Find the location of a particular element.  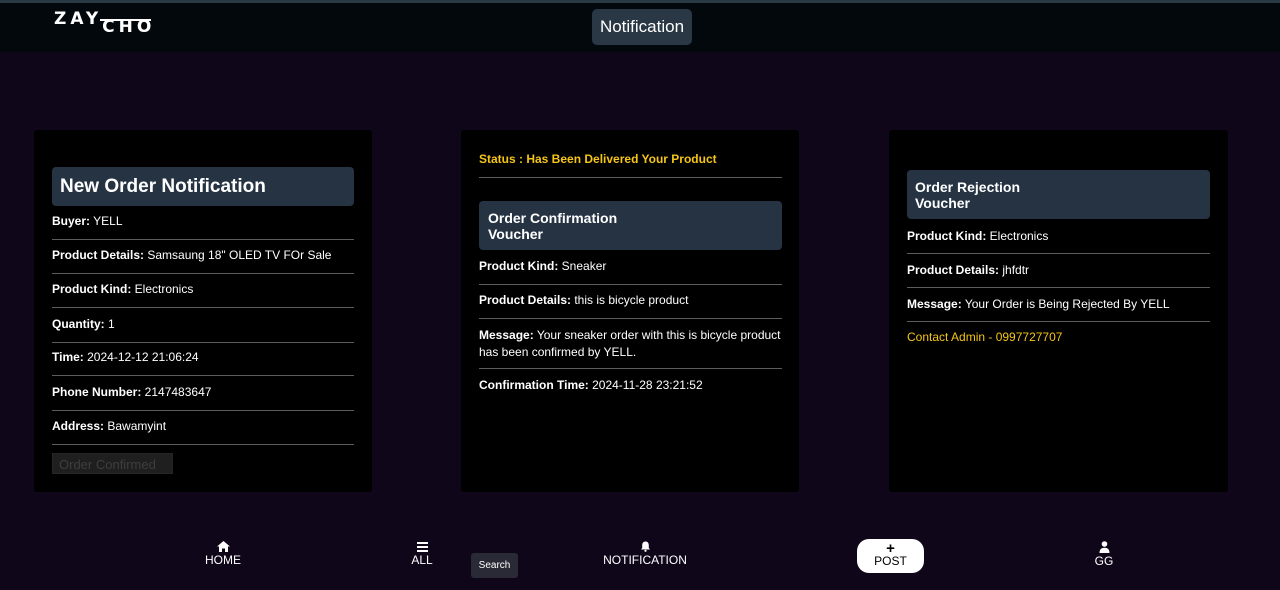

new-order-heading: New Order Notification is located at coordinates (203, 186).